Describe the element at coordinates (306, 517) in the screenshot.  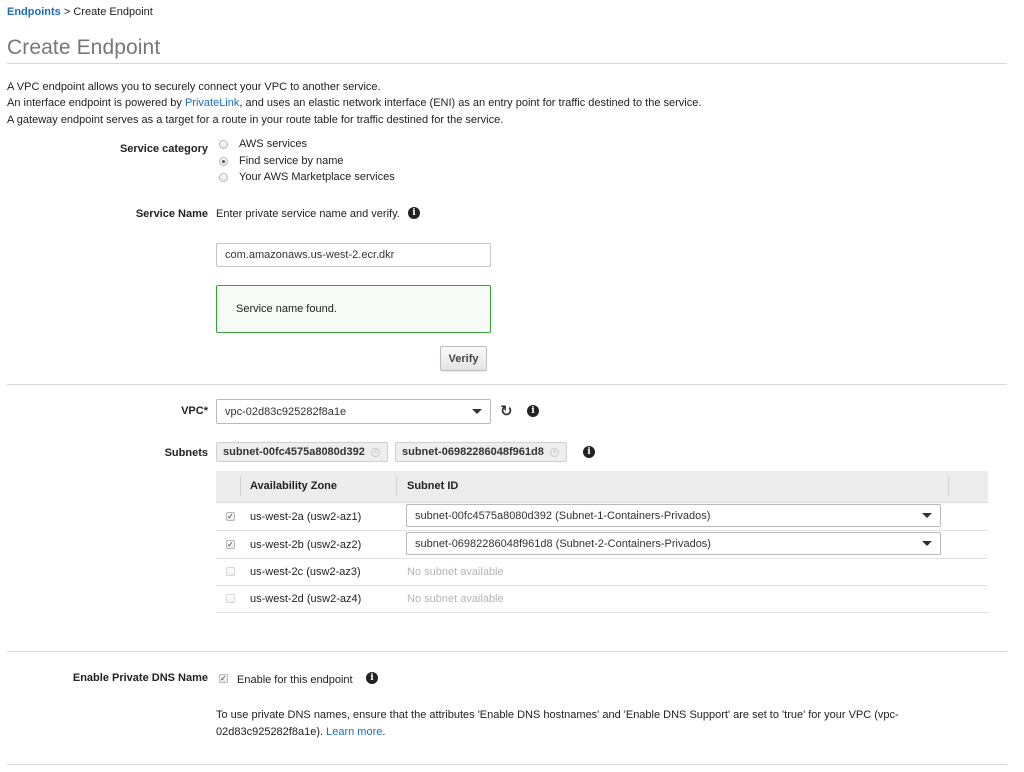
I see `row-availability-zone: us-west-2a (usw2-az1)` at that location.